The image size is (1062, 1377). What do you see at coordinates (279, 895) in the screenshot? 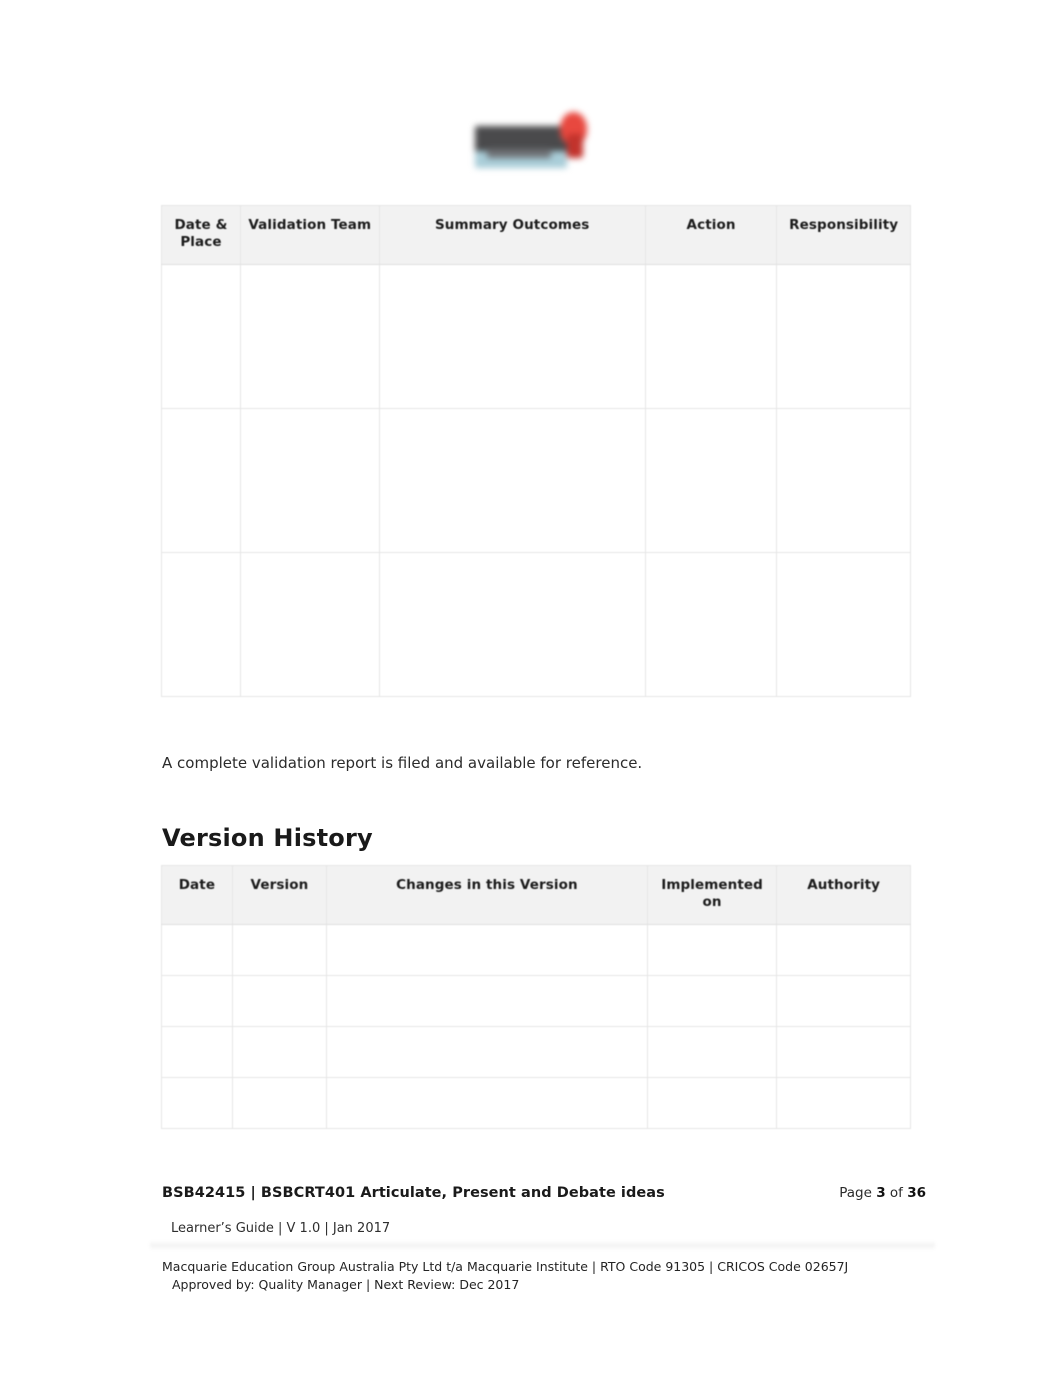
I see `column-header-version: Version` at bounding box center [279, 895].